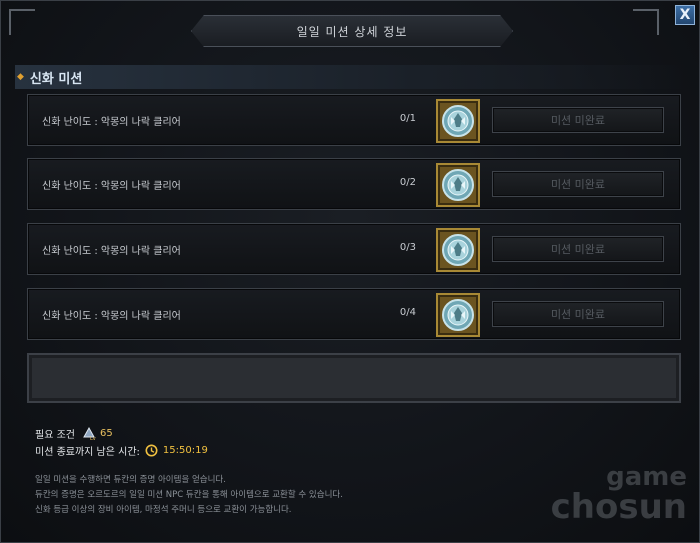 The width and height of the screenshot is (700, 543). I want to click on required-level: 65, so click(106, 433).